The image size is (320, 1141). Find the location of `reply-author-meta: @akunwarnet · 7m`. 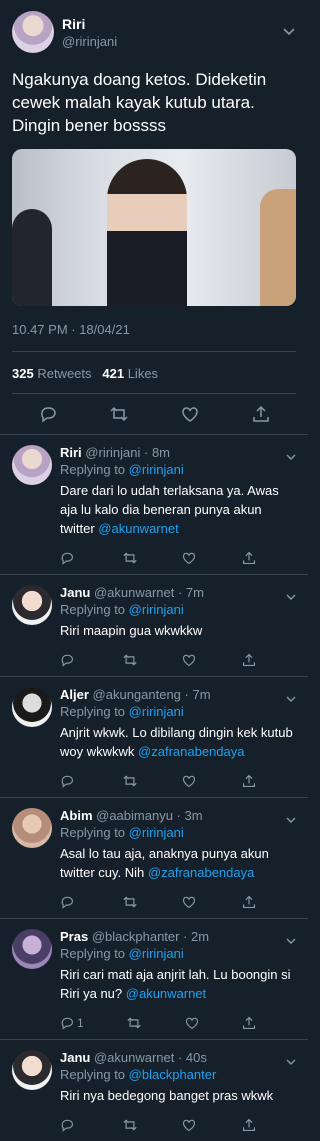

reply-author-meta: @akunwarnet · 7m is located at coordinates (148, 592).